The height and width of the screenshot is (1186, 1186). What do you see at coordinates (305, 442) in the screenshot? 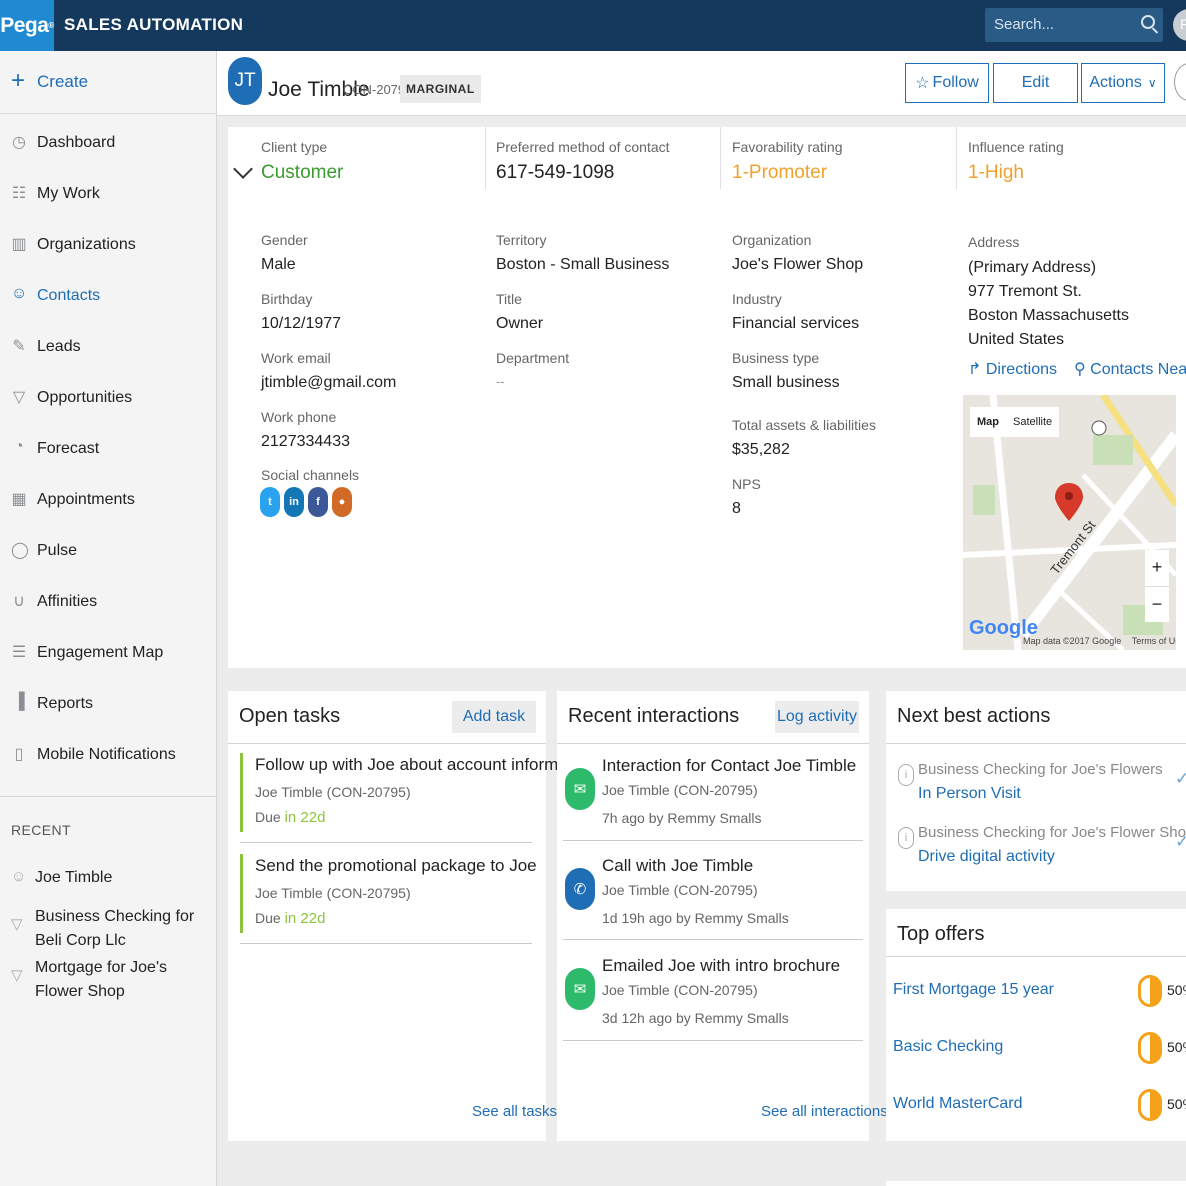
I see `field-value: 2127334433` at bounding box center [305, 442].